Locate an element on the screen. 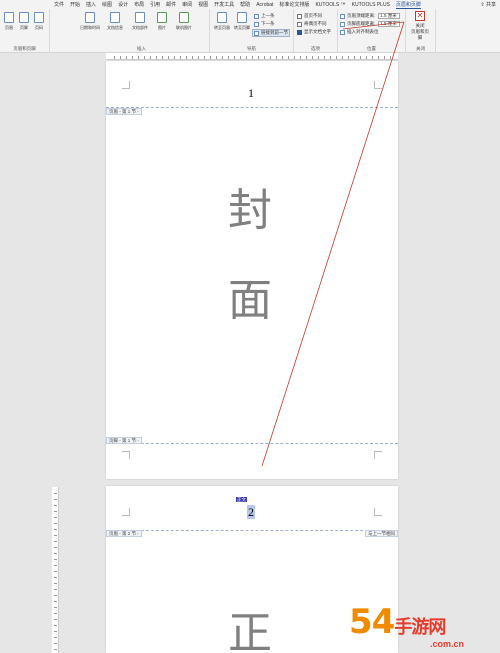  page-number-button: 页码 is located at coordinates (39, 21).